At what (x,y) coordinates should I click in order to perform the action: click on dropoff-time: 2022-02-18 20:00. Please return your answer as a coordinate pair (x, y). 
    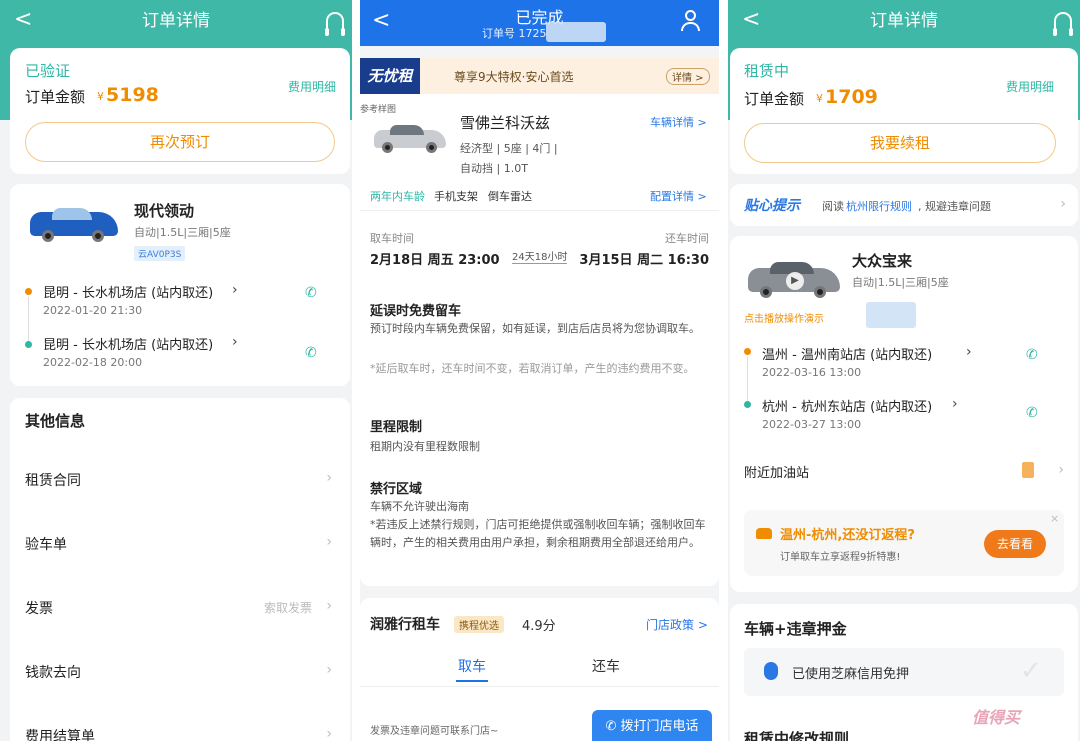
    Looking at the image, I should click on (93, 362).